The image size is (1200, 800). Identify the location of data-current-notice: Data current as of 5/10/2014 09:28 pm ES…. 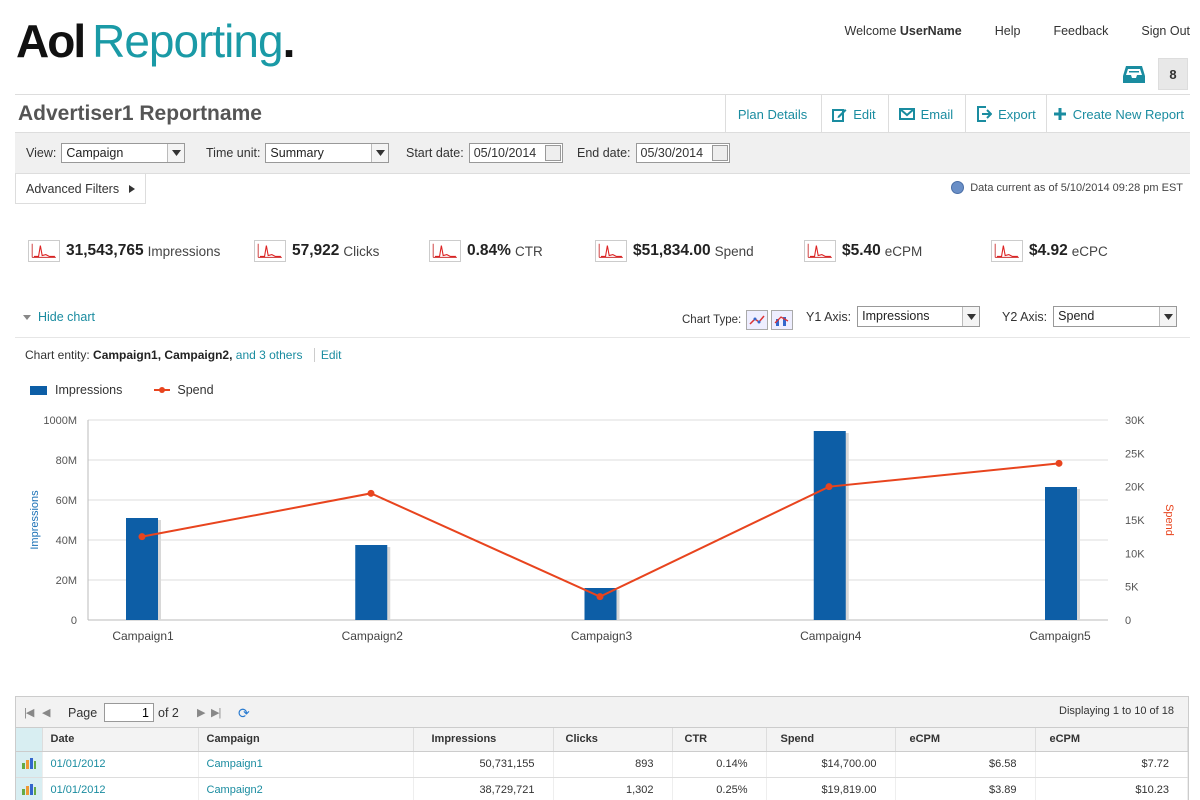
(1067, 187).